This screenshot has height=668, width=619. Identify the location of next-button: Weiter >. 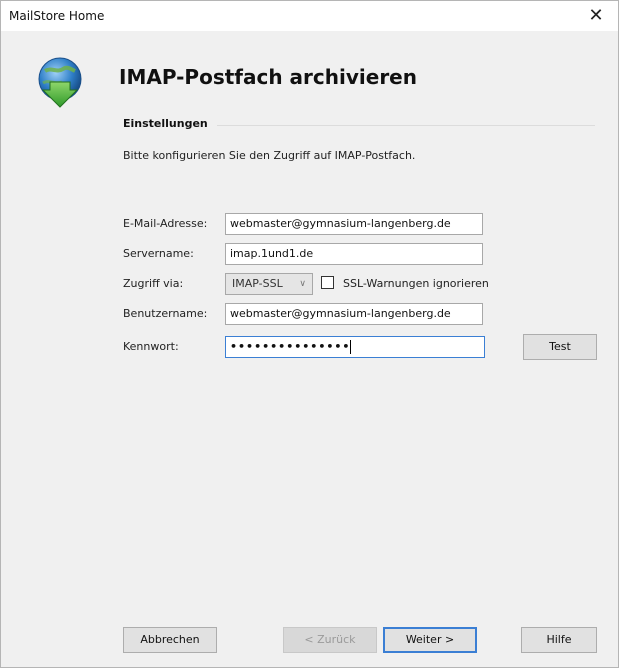
(430, 640).